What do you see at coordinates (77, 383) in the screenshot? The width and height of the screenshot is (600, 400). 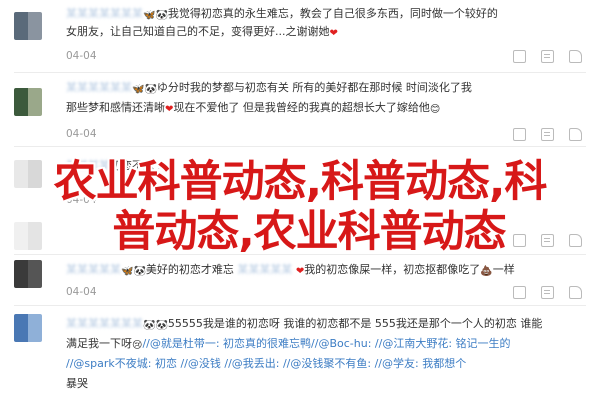 I see `comment-text: 暴哭` at bounding box center [77, 383].